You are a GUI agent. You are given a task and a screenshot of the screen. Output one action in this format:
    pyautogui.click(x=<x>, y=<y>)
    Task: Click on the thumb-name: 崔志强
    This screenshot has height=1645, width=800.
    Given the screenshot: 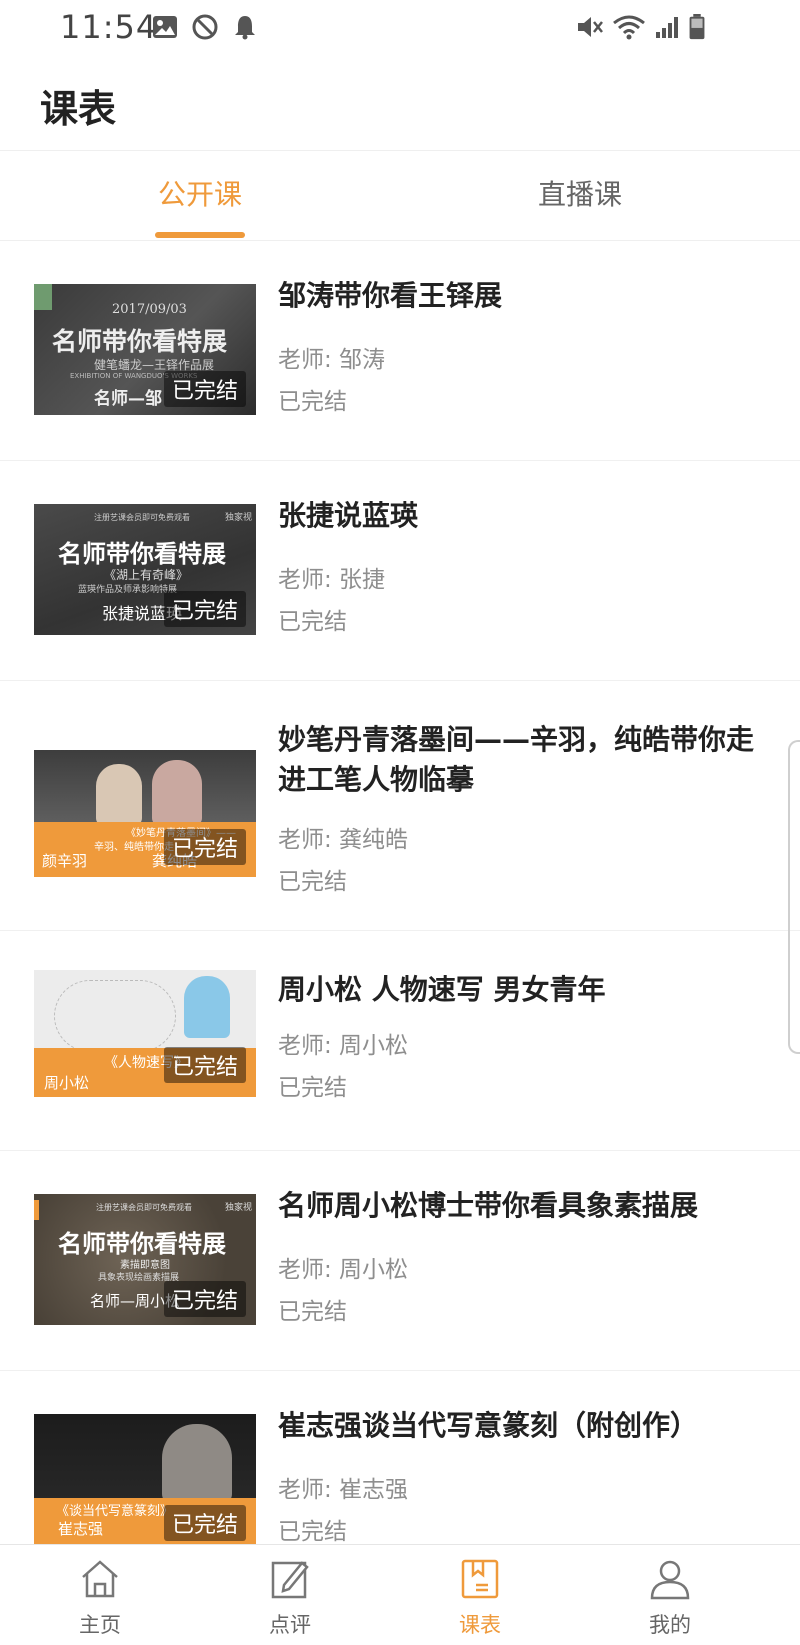 What is the action you would take?
    pyautogui.click(x=81, y=1529)
    